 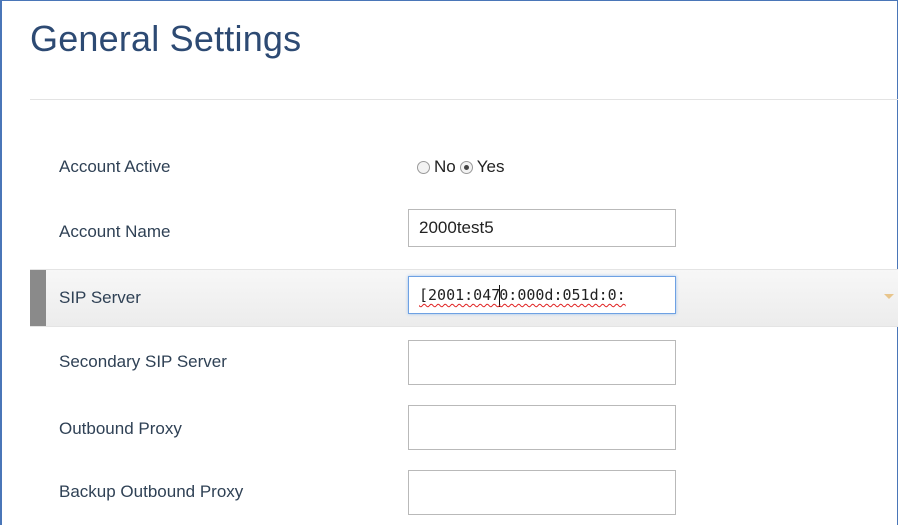 What do you see at coordinates (143, 361) in the screenshot?
I see `secondary-sip-server-label: Secondary SIP Server` at bounding box center [143, 361].